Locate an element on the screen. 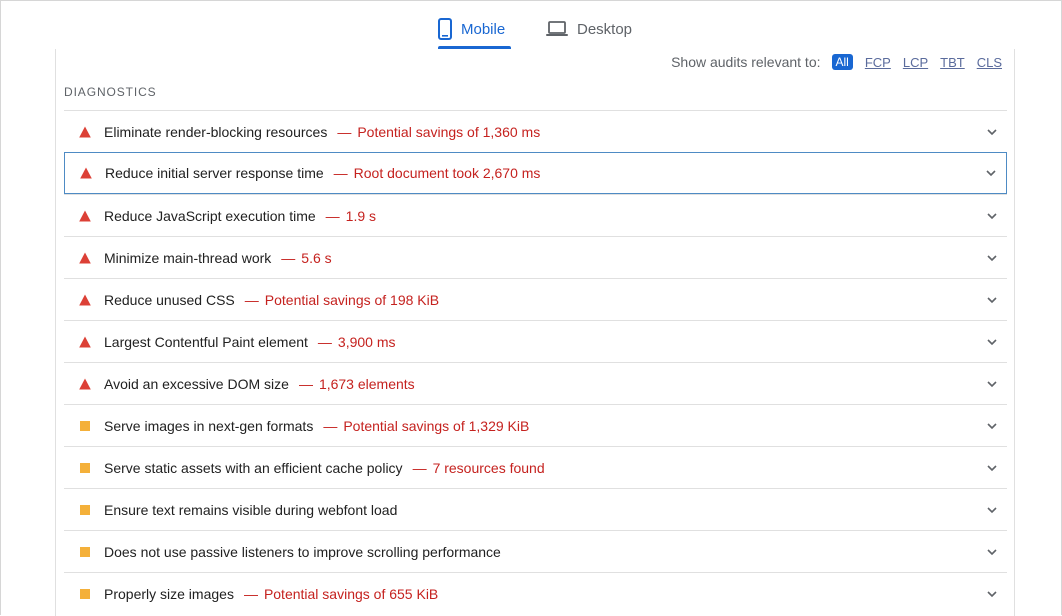 Image resolution: width=1062 pixels, height=616 pixels. audit-title: Largest Contentful Paint element is located at coordinates (206, 341).